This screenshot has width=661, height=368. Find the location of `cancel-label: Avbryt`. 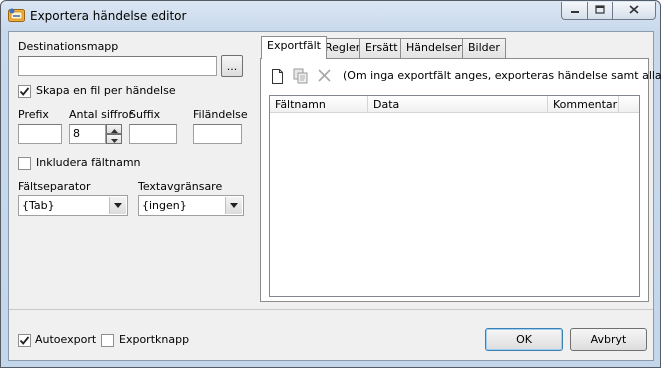

cancel-label: Avbryt is located at coordinates (608, 339).